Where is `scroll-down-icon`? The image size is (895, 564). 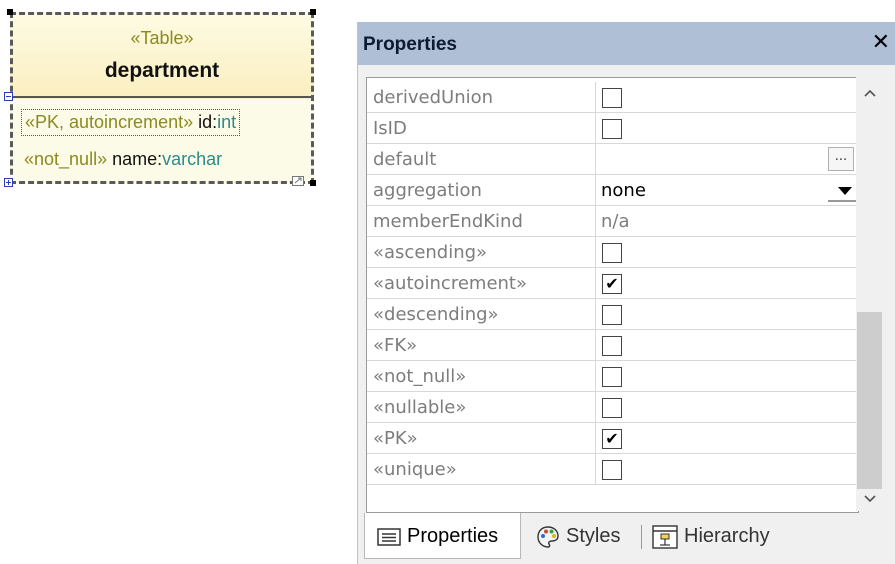
scroll-down-icon is located at coordinates (870, 499).